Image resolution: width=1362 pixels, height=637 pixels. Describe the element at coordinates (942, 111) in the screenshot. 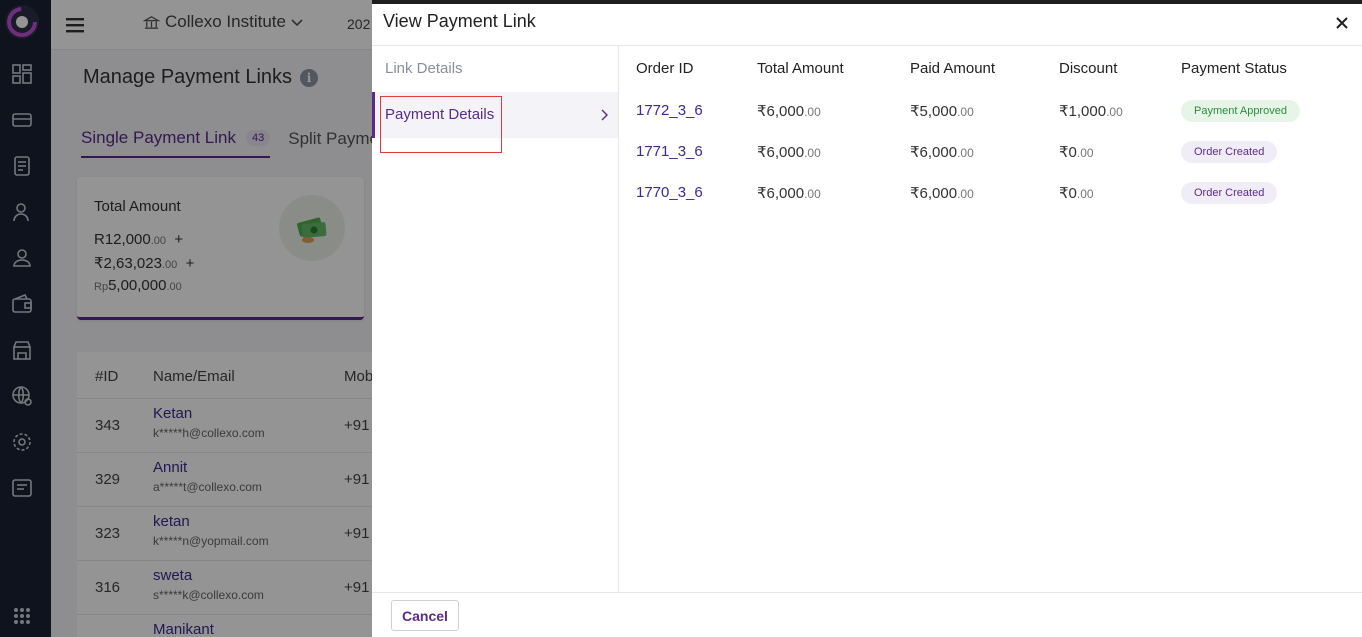

I see `paid-amount-cell: ₹5,000.00` at that location.